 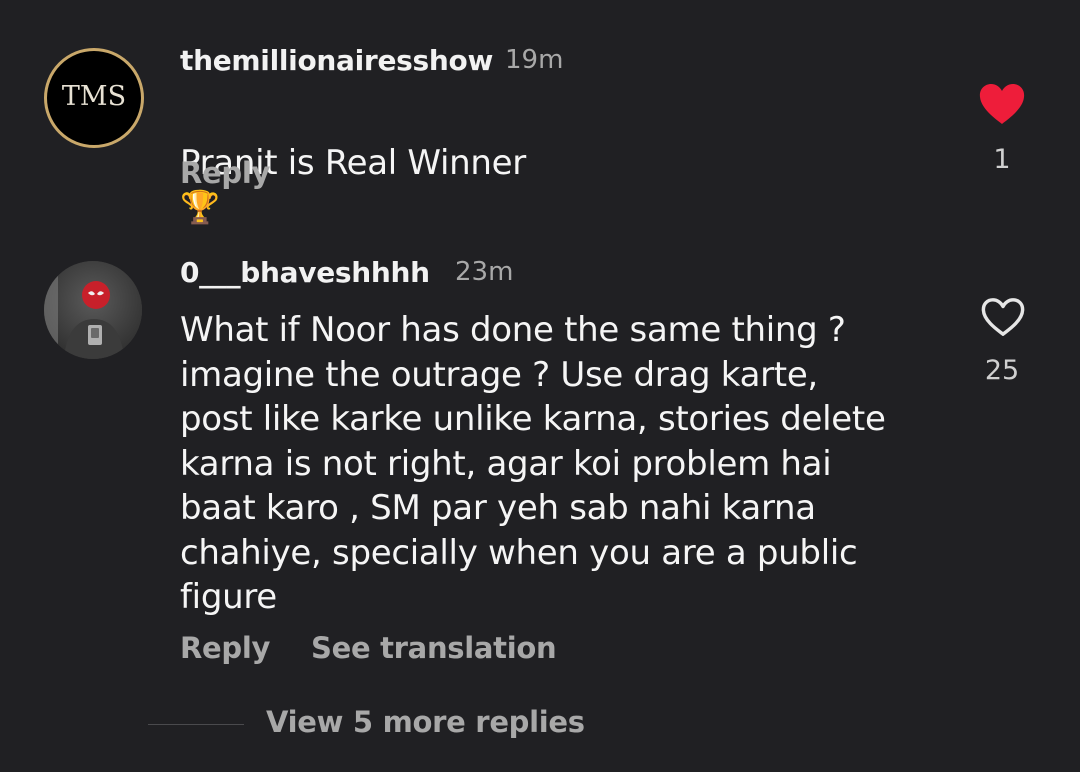 I want to click on comment-timestamp: 19m, so click(x=534, y=60).